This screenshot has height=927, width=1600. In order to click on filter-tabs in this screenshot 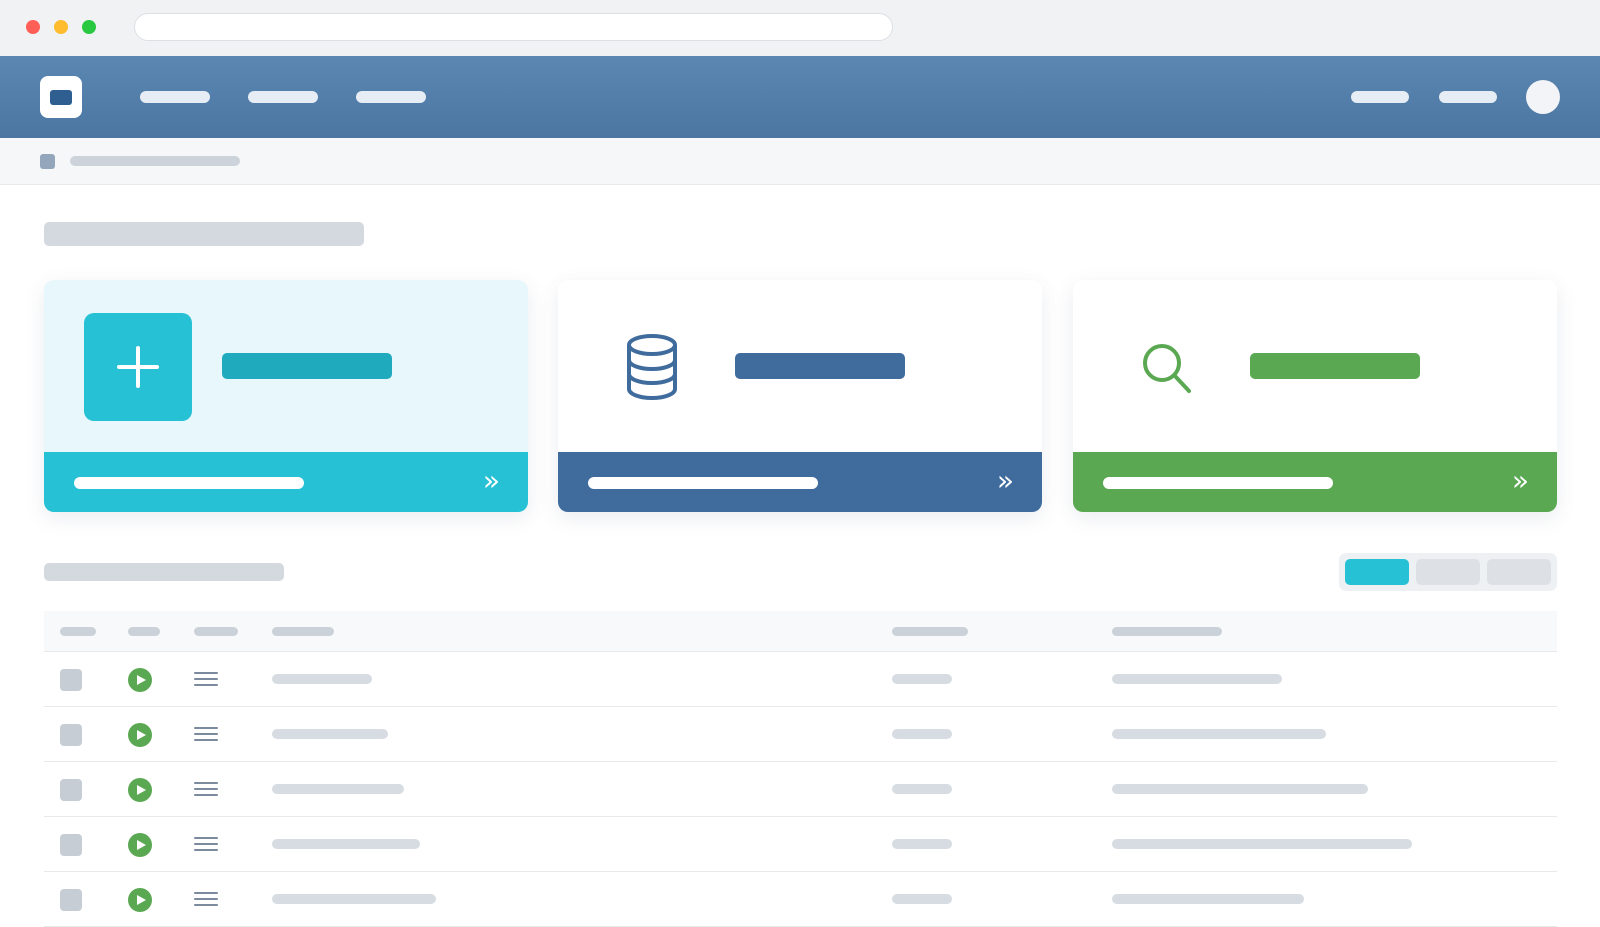, I will do `click(1448, 572)`.